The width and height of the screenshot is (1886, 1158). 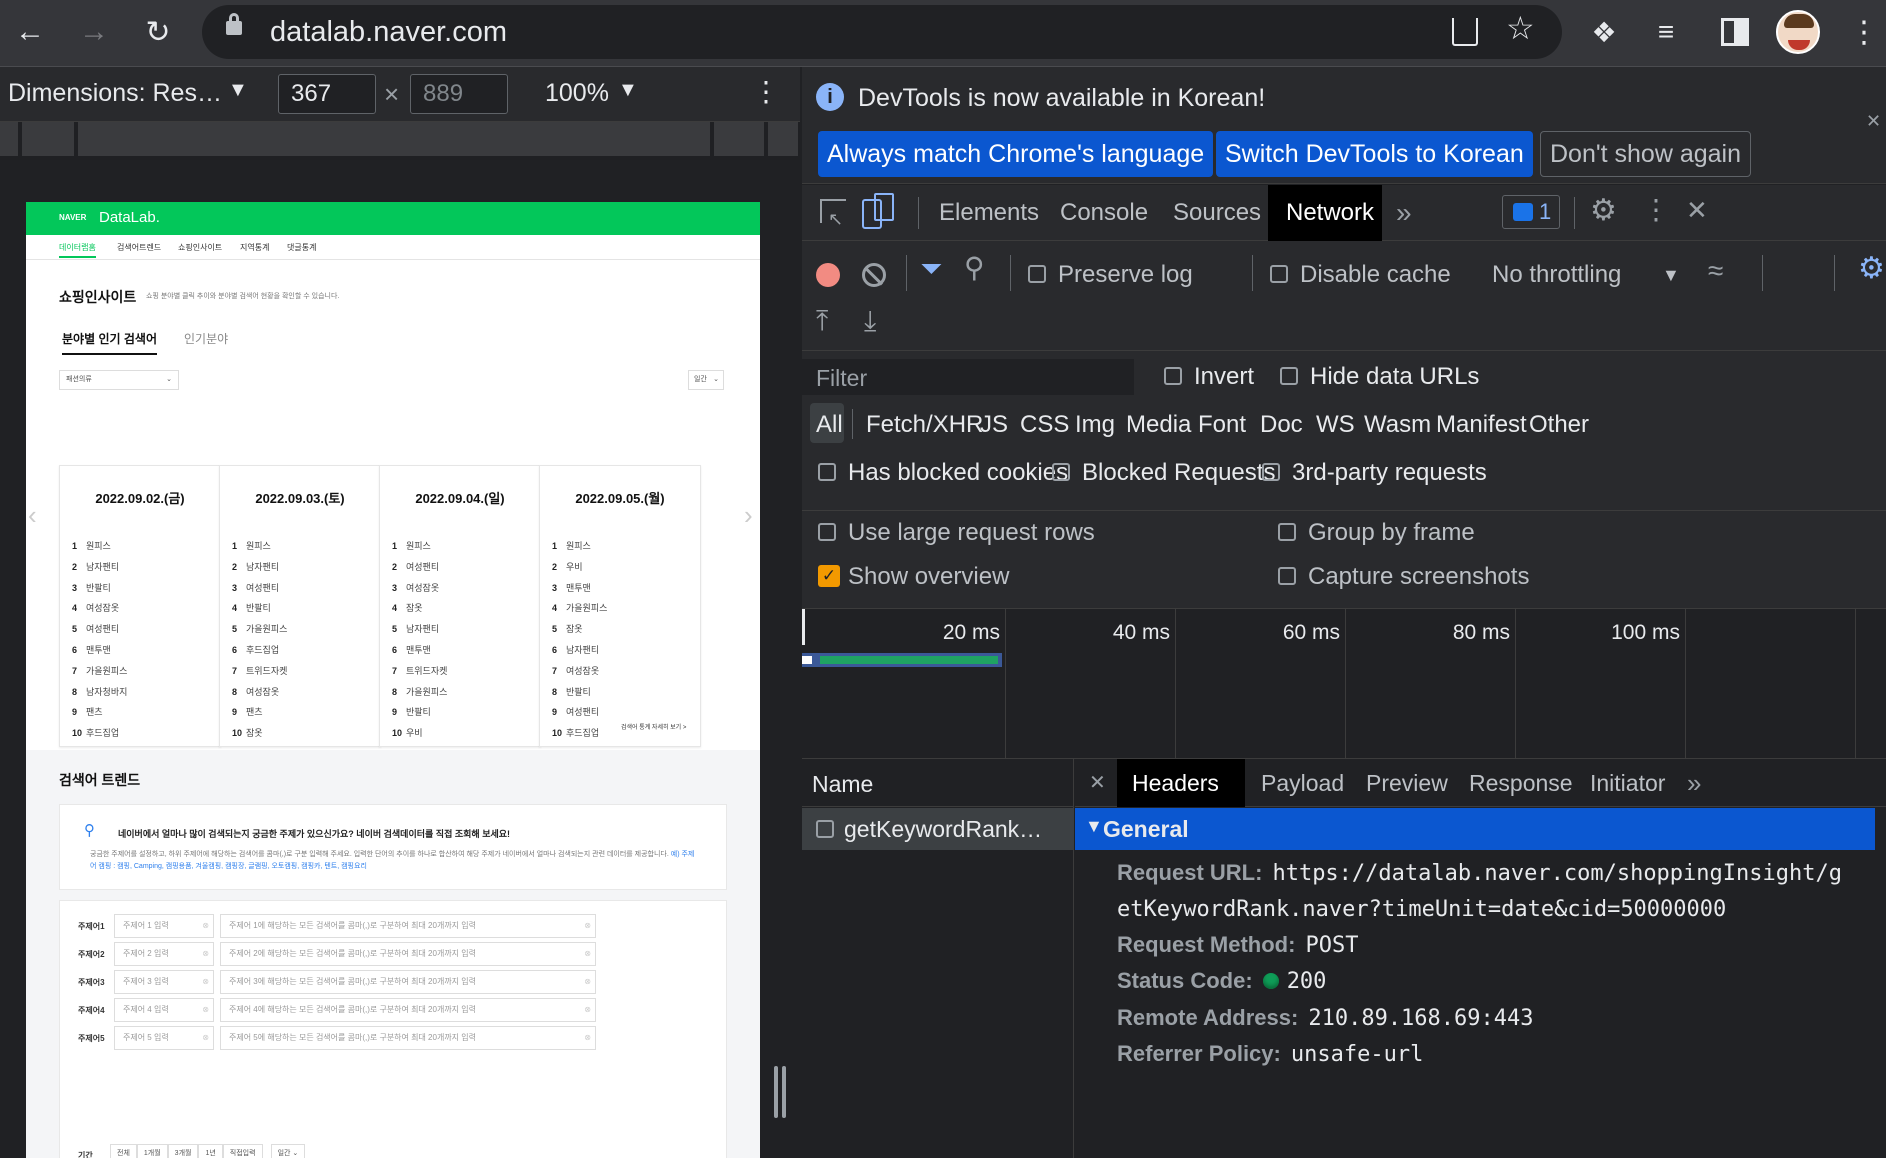 What do you see at coordinates (242, 1151) in the screenshot?
I see `period-option: 직접입력` at bounding box center [242, 1151].